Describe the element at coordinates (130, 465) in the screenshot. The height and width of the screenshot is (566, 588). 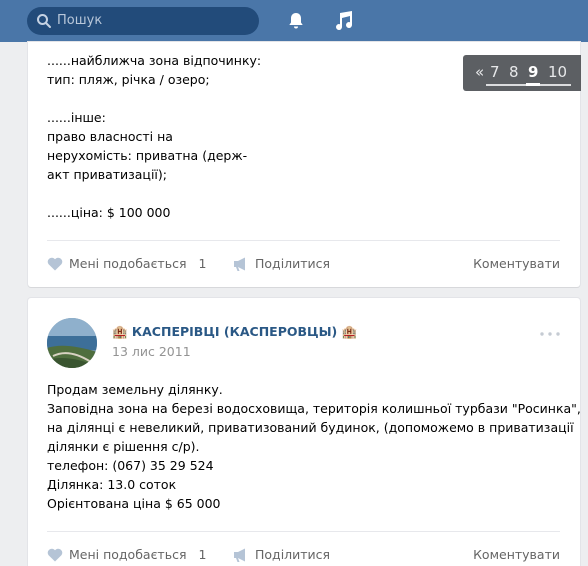
I see `post-text-line: телефон: (067) 35 29 524` at that location.